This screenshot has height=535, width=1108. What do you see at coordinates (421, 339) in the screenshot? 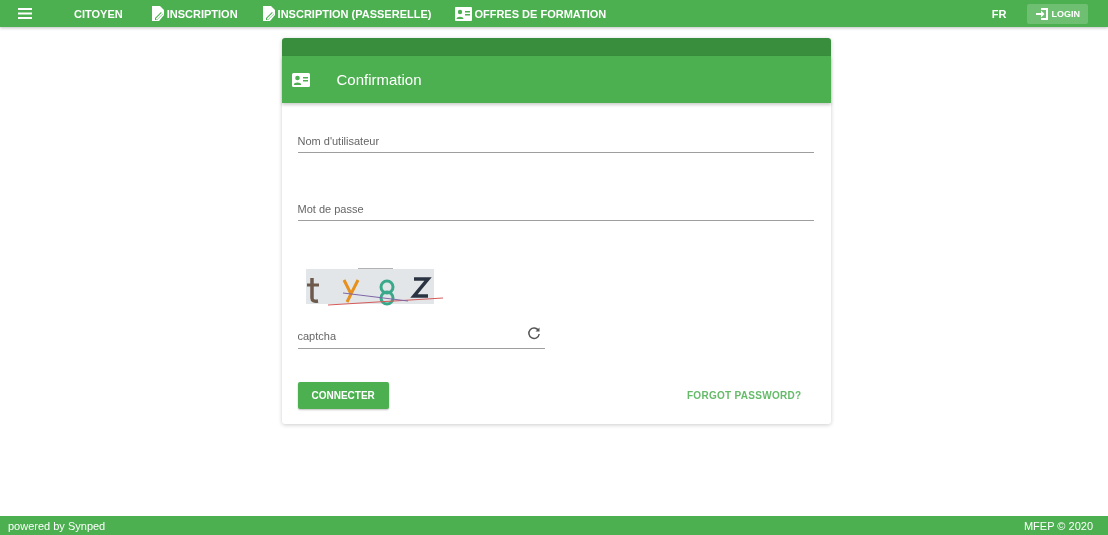
I see `captcha-field: captcha` at bounding box center [421, 339].